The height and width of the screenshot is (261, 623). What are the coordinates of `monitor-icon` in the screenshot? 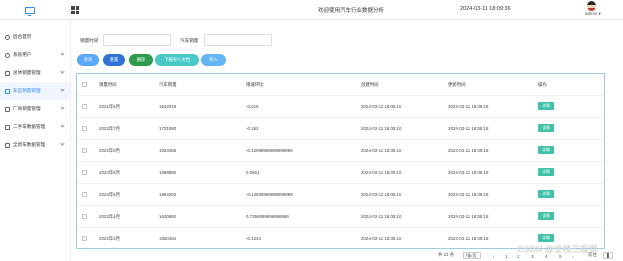 It's located at (30, 11).